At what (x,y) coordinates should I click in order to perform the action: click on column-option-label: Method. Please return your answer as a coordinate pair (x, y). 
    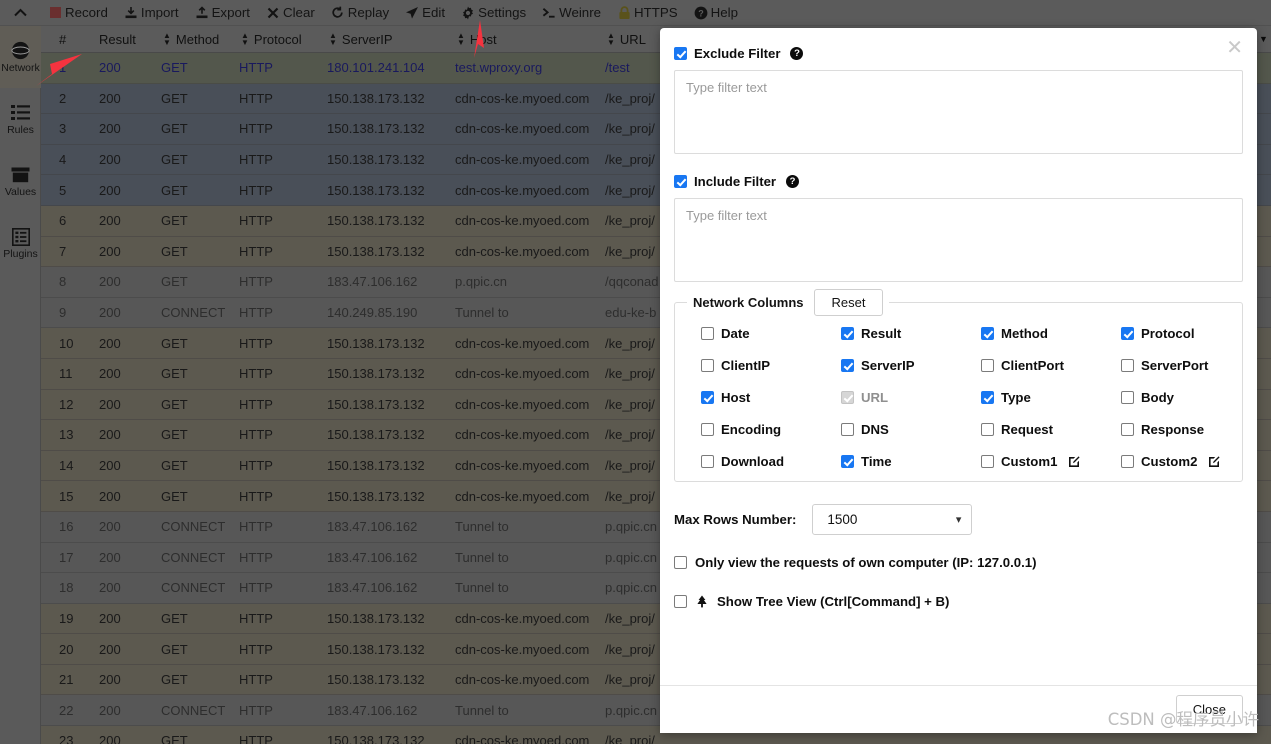
    Looking at the image, I should click on (1024, 333).